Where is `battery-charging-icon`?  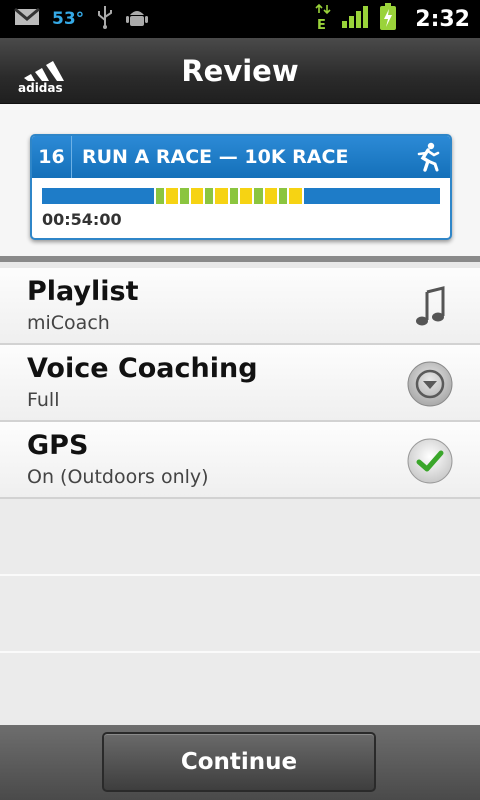
battery-charging-icon is located at coordinates (388, 19).